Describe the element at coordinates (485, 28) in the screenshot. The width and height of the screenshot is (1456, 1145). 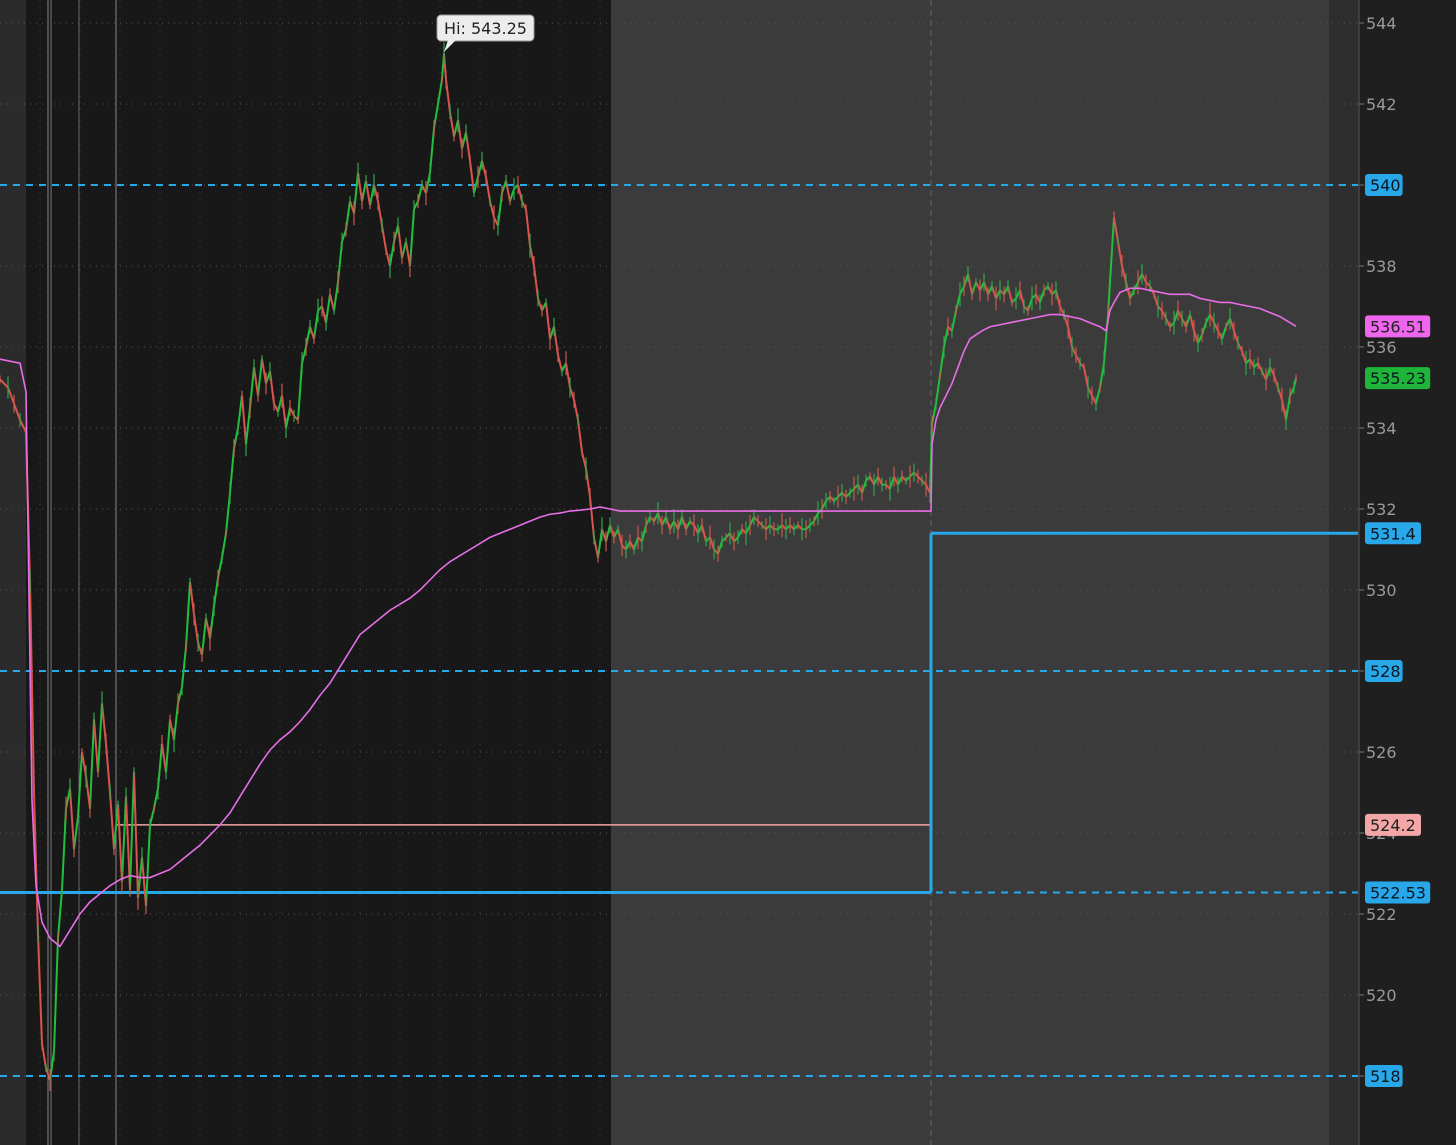
I see `high-callout-label: Hi: 543.25` at that location.